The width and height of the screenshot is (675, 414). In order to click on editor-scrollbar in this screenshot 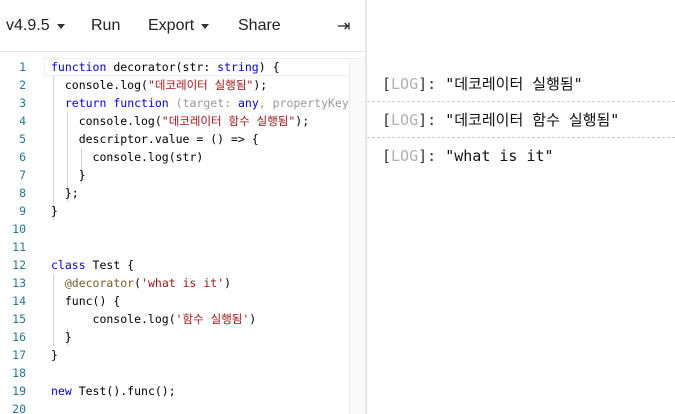, I will do `click(356, 237)`.